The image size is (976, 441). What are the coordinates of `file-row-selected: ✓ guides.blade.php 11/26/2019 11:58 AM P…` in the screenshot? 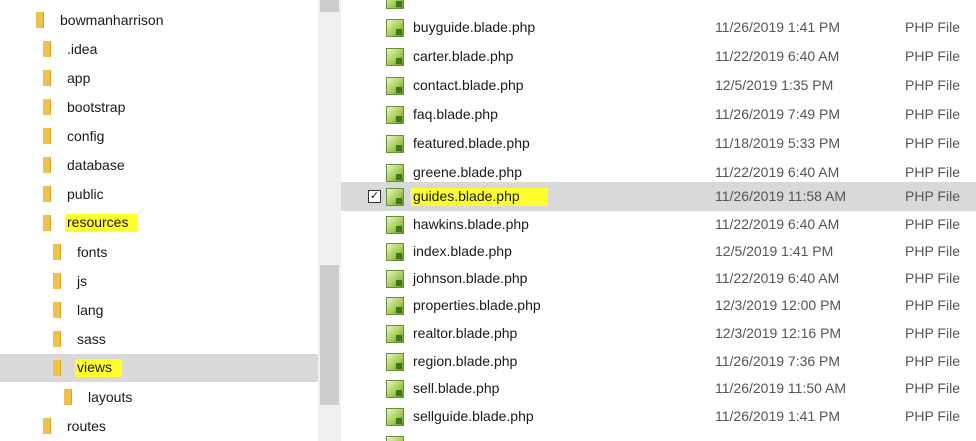 It's located at (658, 196).